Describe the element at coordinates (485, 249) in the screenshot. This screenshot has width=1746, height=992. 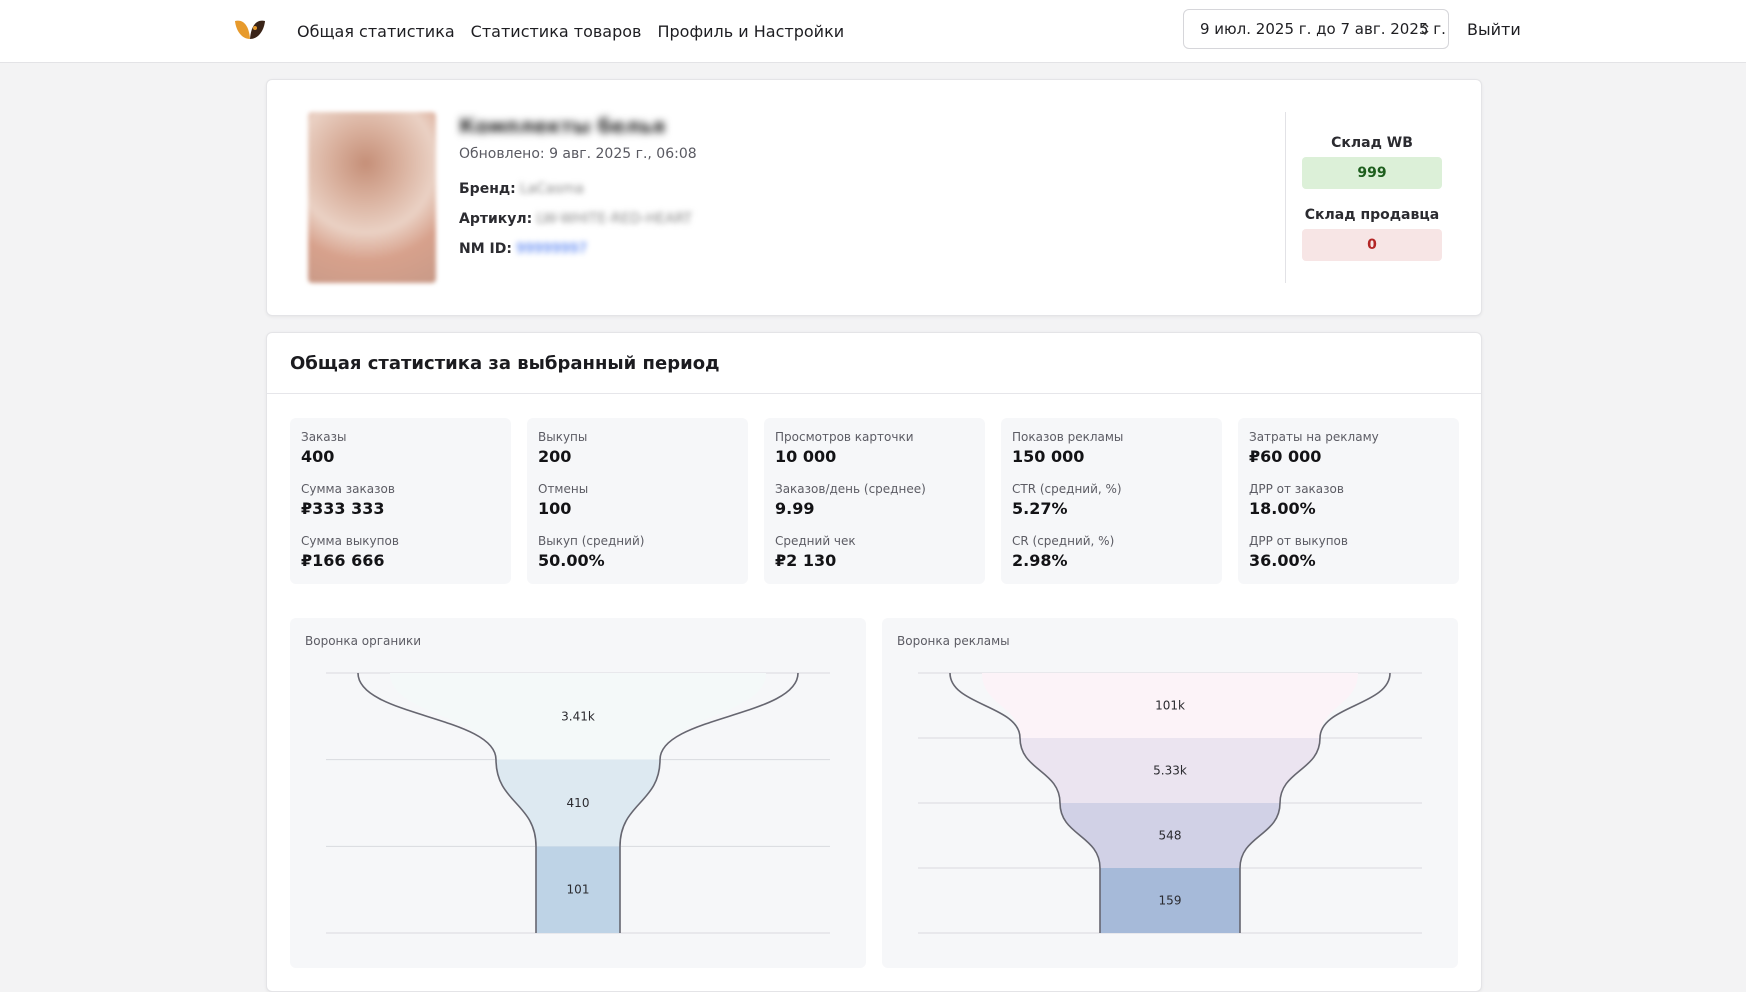
I see `nmid-label: NM ID:` at that location.